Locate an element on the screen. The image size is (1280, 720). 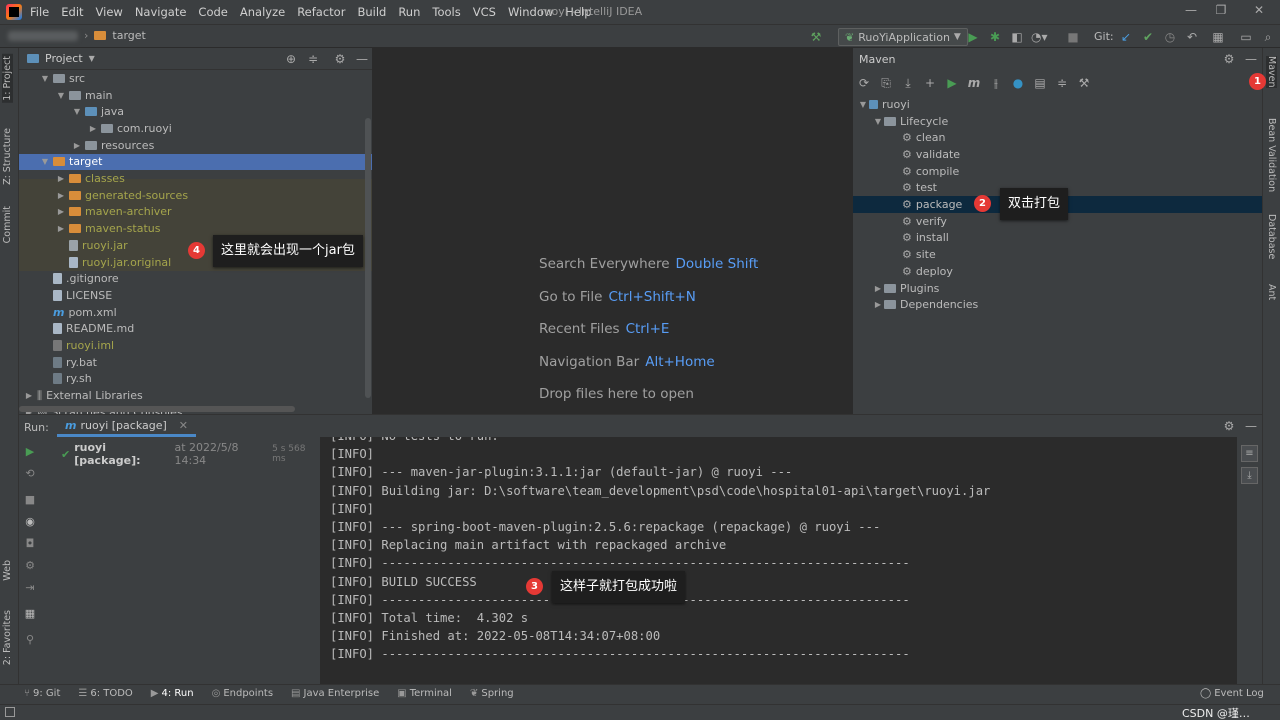
project-tree-row: ▼ java is located at coordinates (195, 111).